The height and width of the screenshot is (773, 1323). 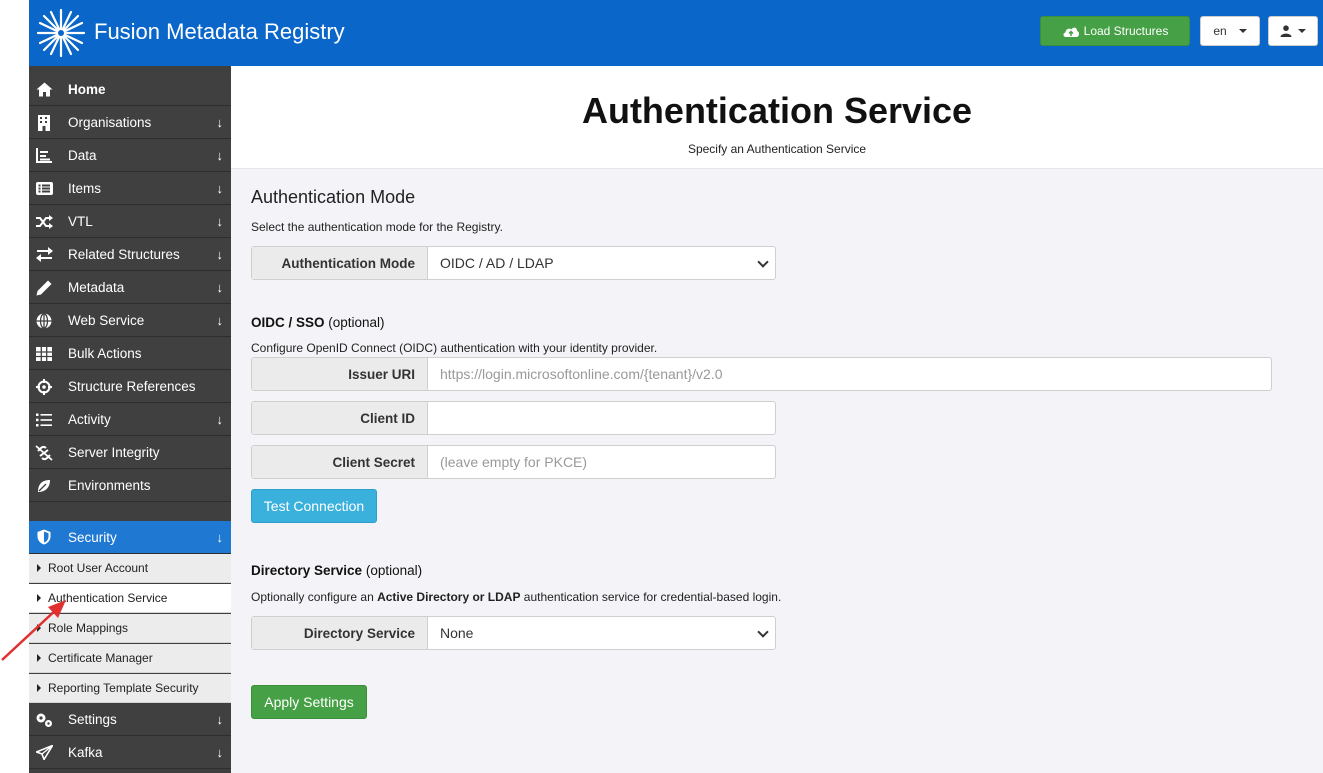 What do you see at coordinates (87, 89) in the screenshot?
I see `sidebar-item-label: Home` at bounding box center [87, 89].